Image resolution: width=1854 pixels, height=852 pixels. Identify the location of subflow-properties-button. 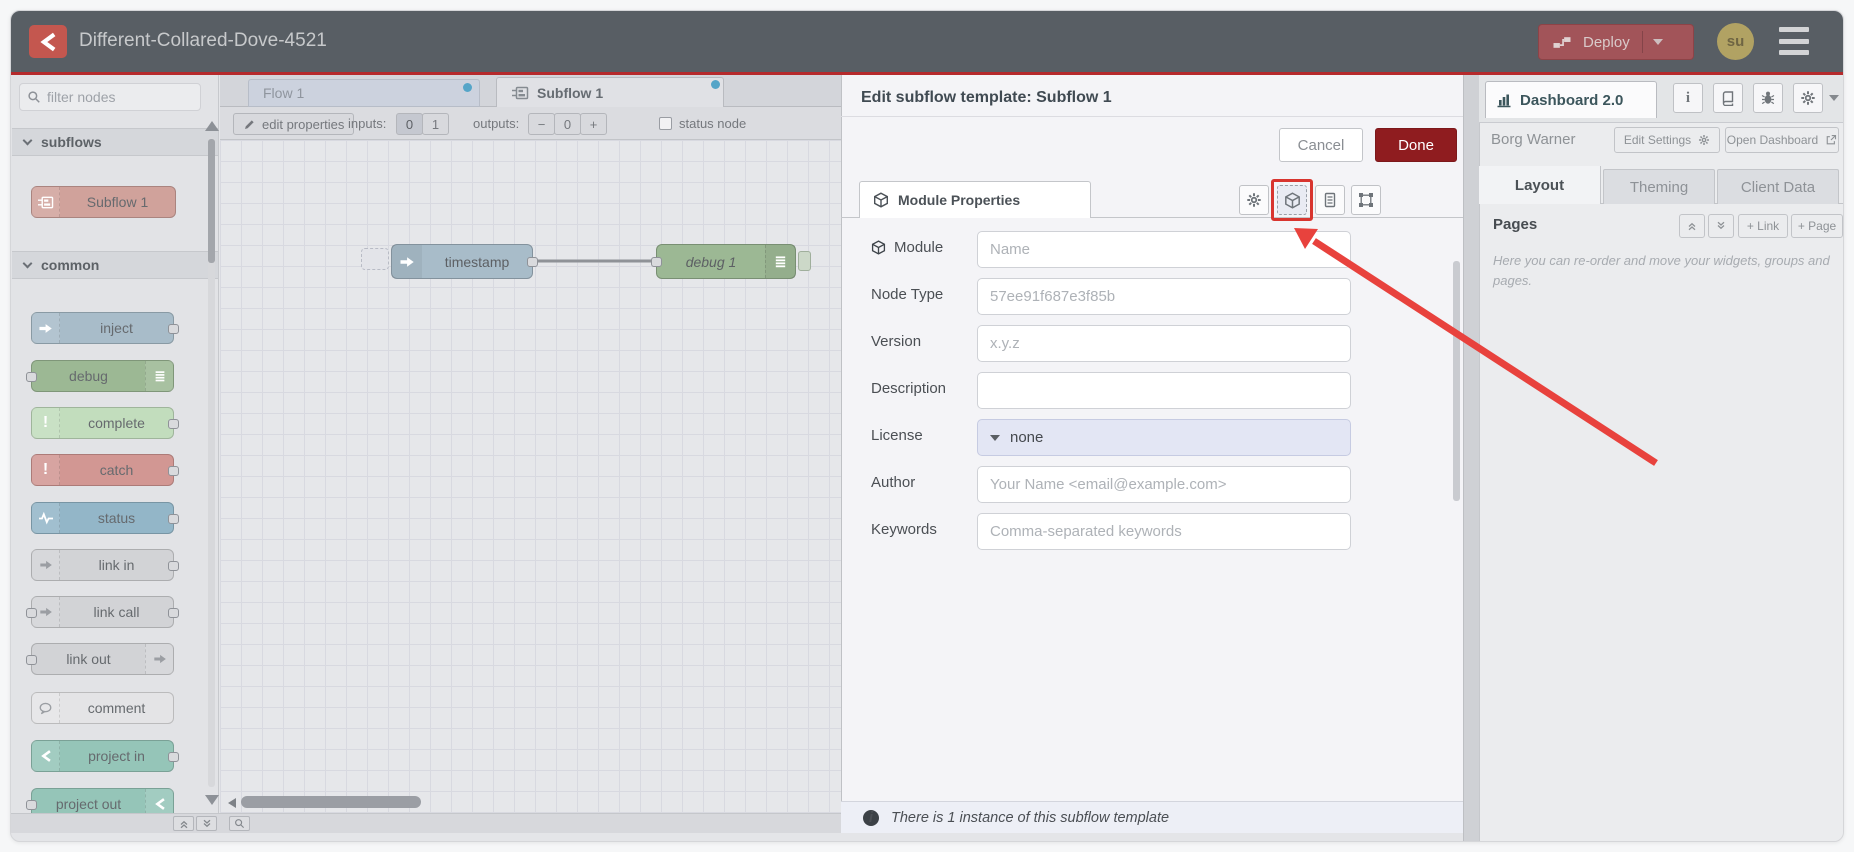
(1254, 200).